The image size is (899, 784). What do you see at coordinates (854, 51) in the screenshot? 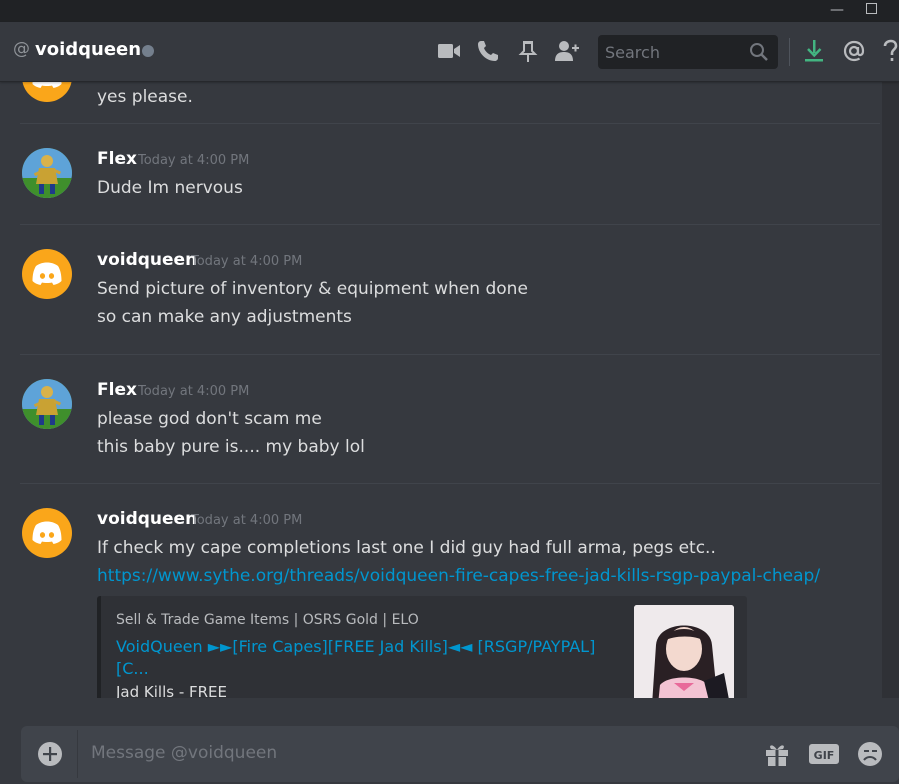
I see `mentions-icon` at bounding box center [854, 51].